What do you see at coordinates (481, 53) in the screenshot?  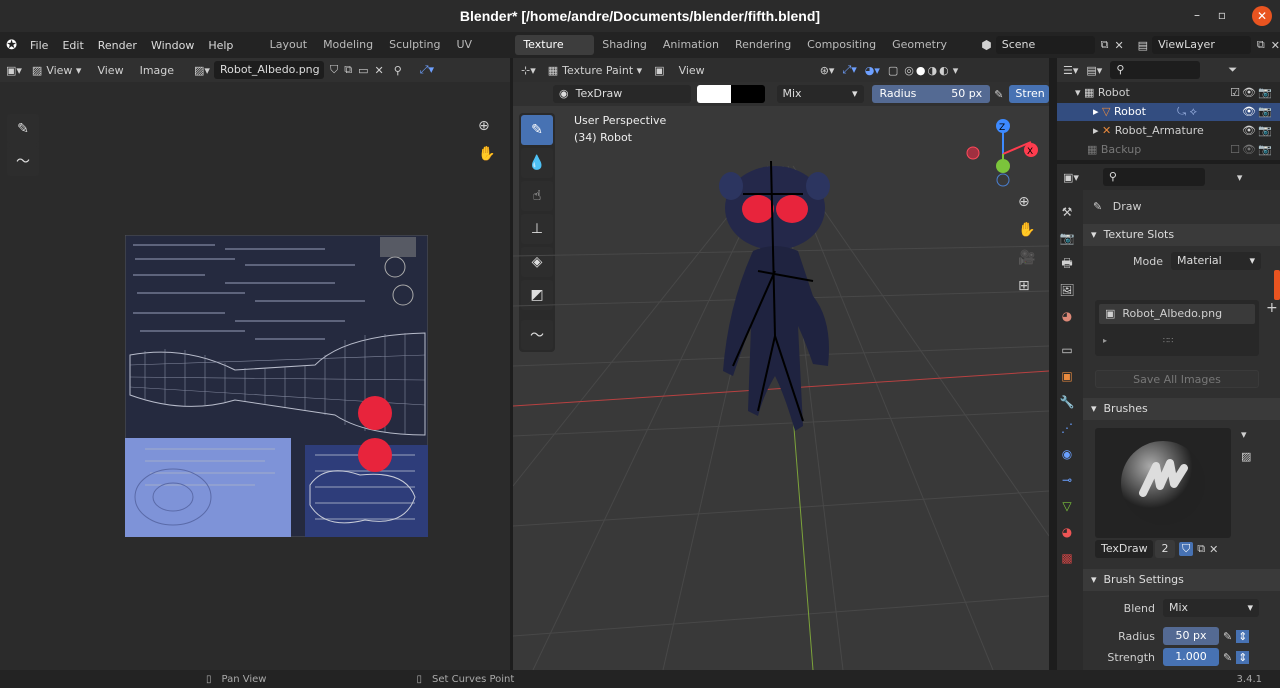 I see `tab-uv-editing: UV Editing` at bounding box center [481, 53].